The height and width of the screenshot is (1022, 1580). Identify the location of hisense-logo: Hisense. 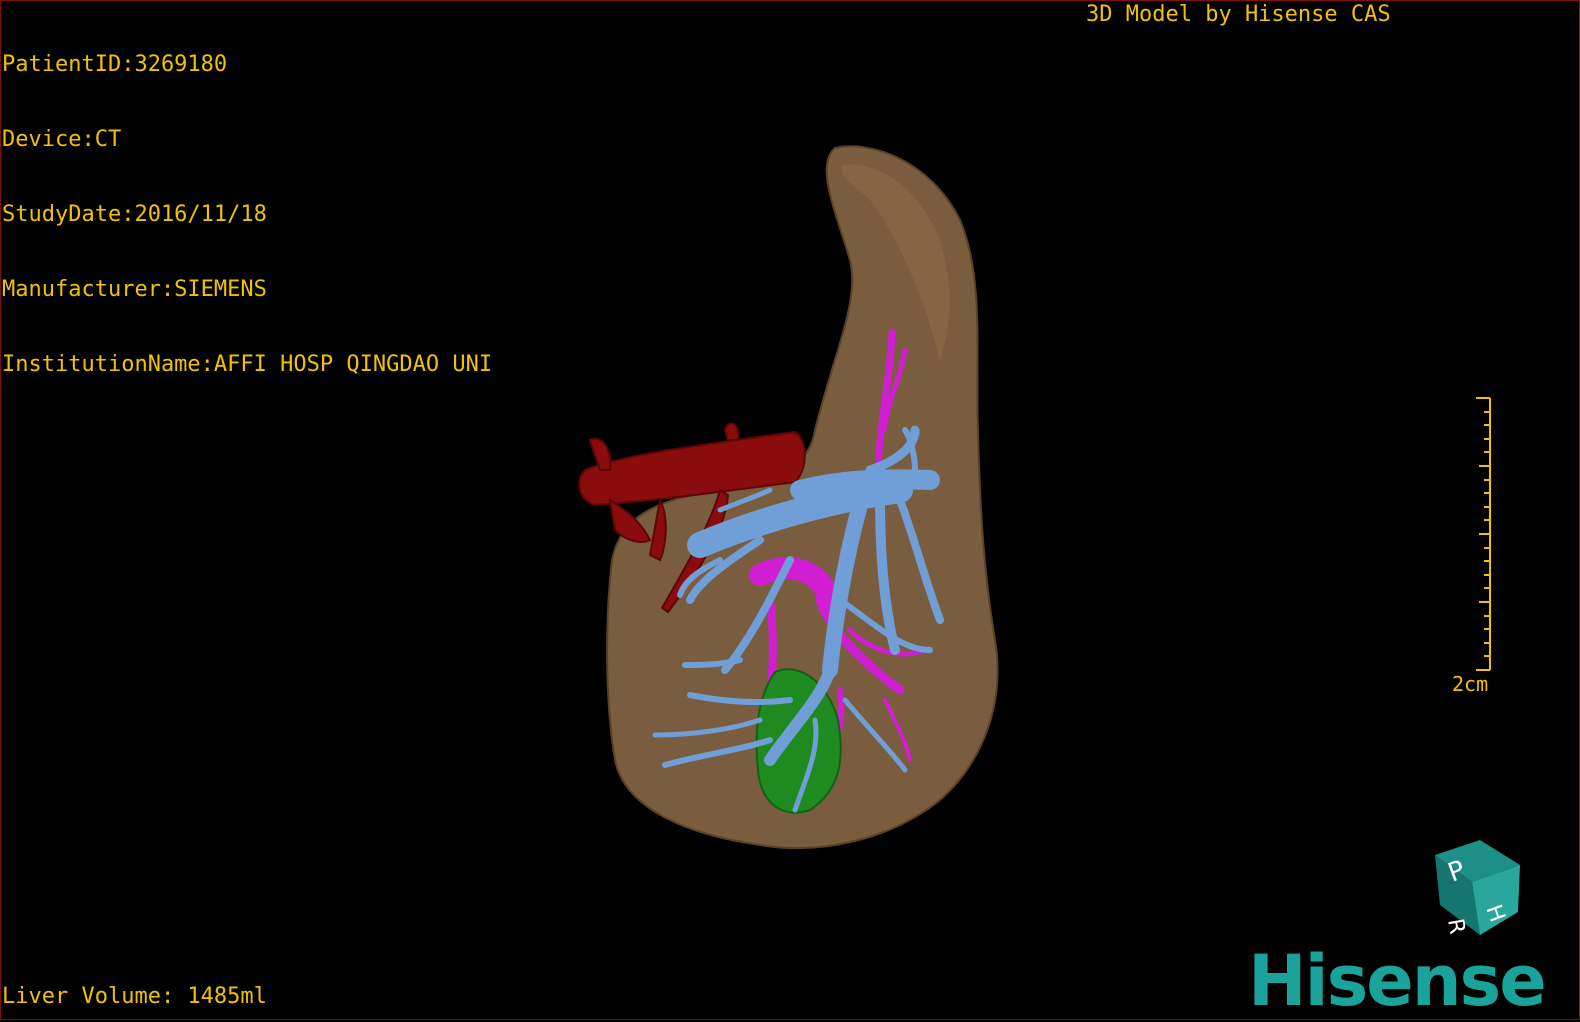
(1397, 981).